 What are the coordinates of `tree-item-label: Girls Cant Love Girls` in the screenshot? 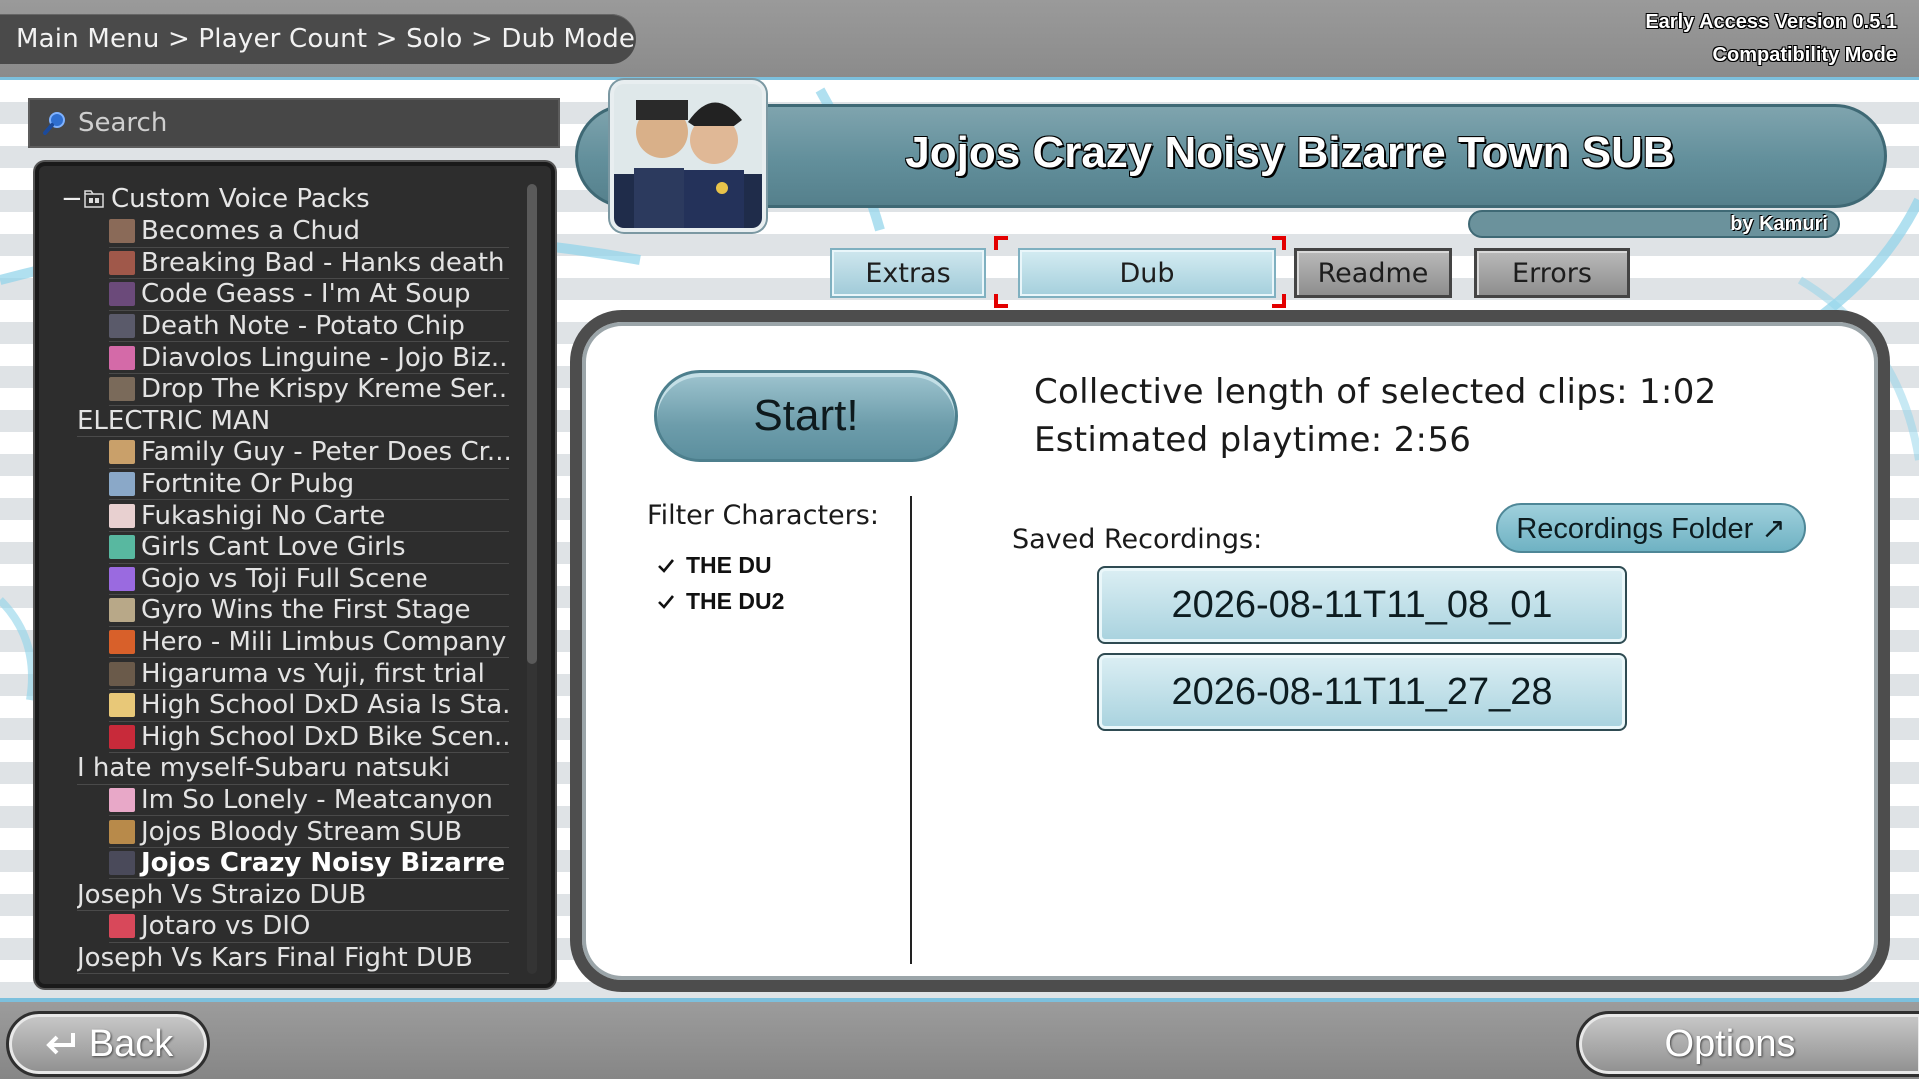 It's located at (273, 547).